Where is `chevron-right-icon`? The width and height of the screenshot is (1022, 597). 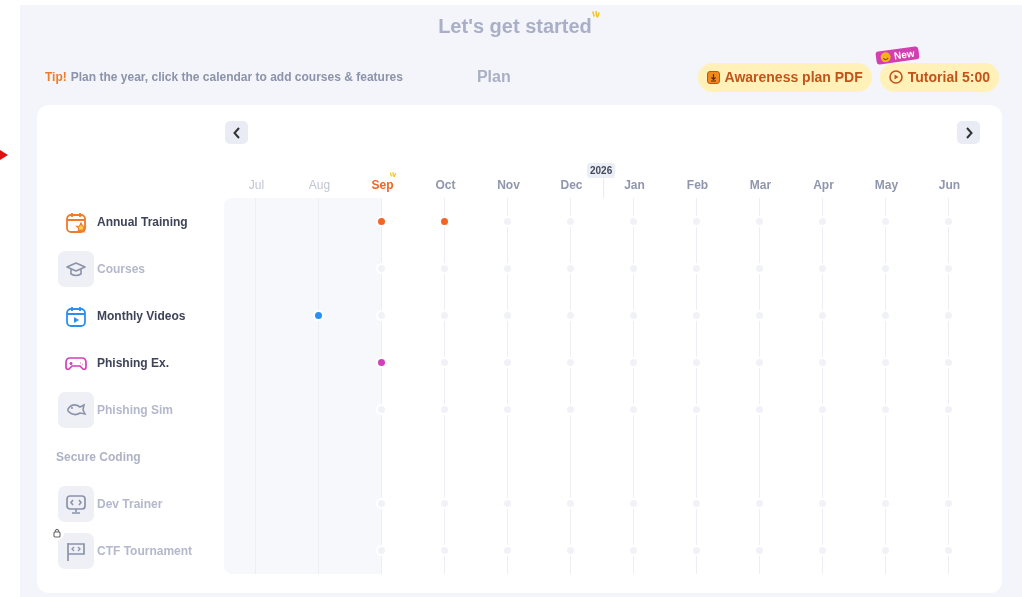
chevron-right-icon is located at coordinates (968, 132).